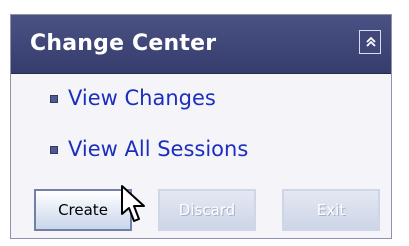 This screenshot has width=409, height=246. Describe the element at coordinates (123, 43) in the screenshot. I see `panel-title: Change Center` at that location.